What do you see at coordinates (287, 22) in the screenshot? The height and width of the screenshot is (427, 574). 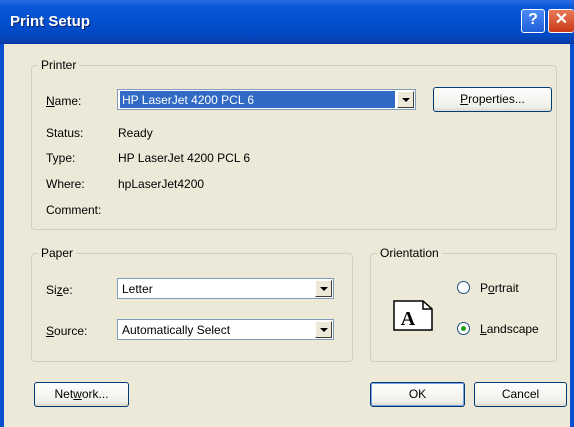 I see `title-bar: Print Setup ? ✕` at bounding box center [287, 22].